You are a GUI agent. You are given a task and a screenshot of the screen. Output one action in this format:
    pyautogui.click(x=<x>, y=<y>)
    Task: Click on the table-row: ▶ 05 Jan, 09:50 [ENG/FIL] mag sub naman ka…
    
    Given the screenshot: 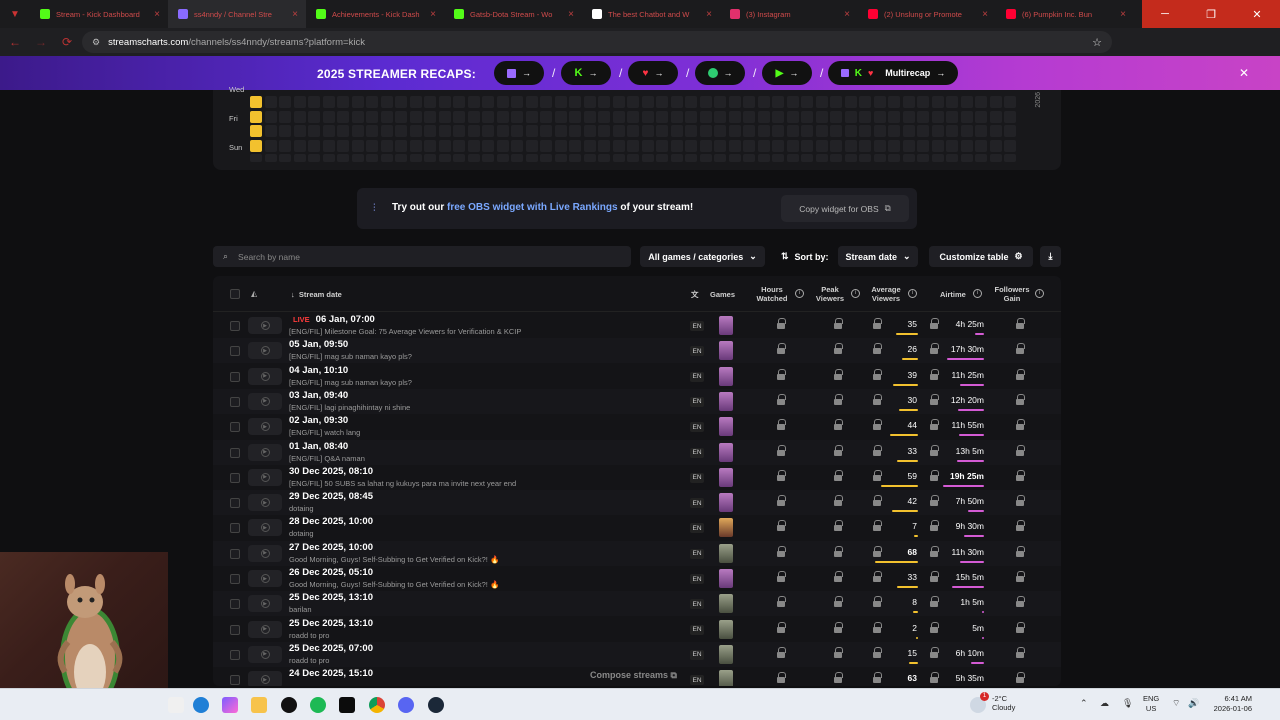 What is the action you would take?
    pyautogui.click(x=637, y=351)
    